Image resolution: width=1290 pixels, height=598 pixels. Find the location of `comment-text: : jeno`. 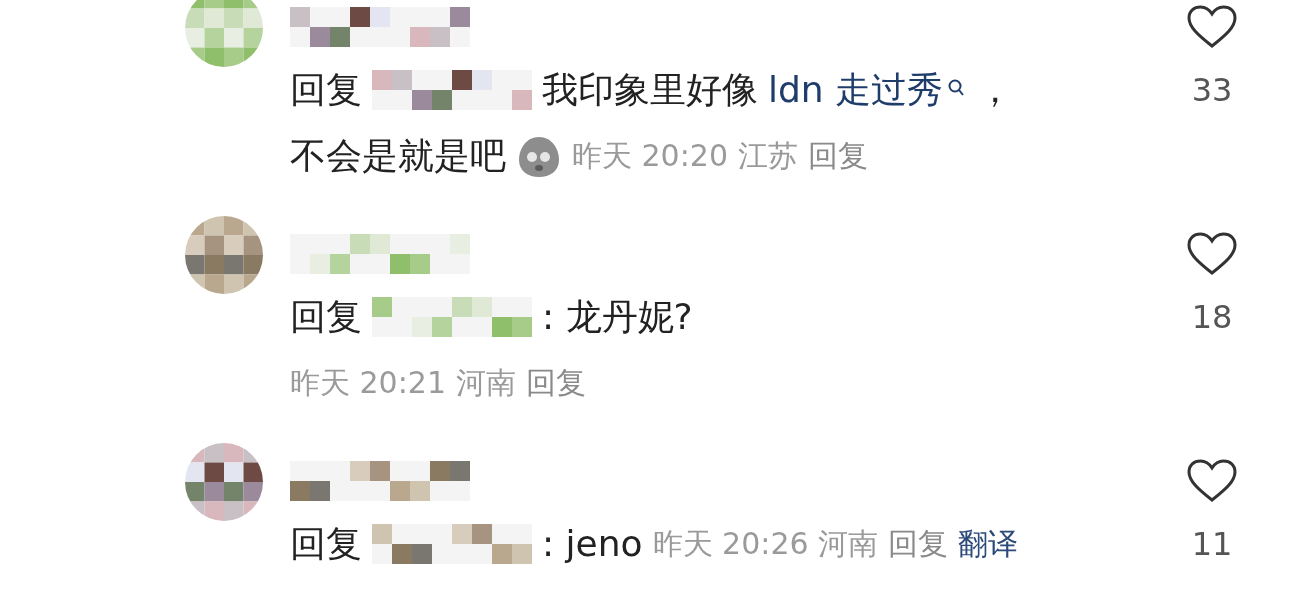

comment-text: : jeno is located at coordinates (592, 544).